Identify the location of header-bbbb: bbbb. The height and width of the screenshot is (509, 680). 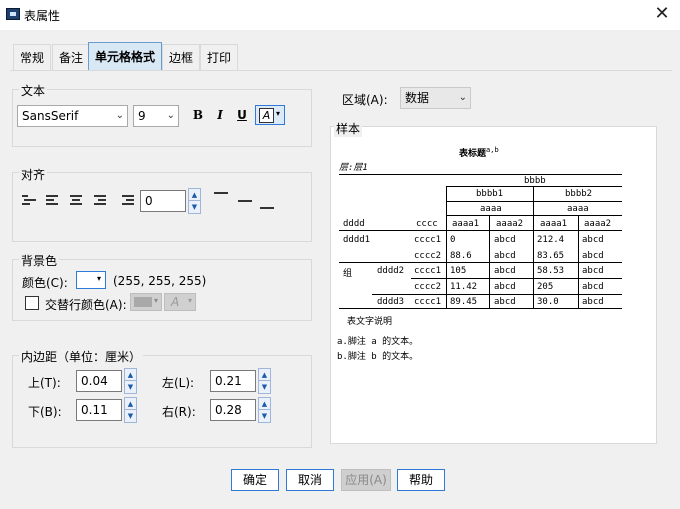
(535, 181).